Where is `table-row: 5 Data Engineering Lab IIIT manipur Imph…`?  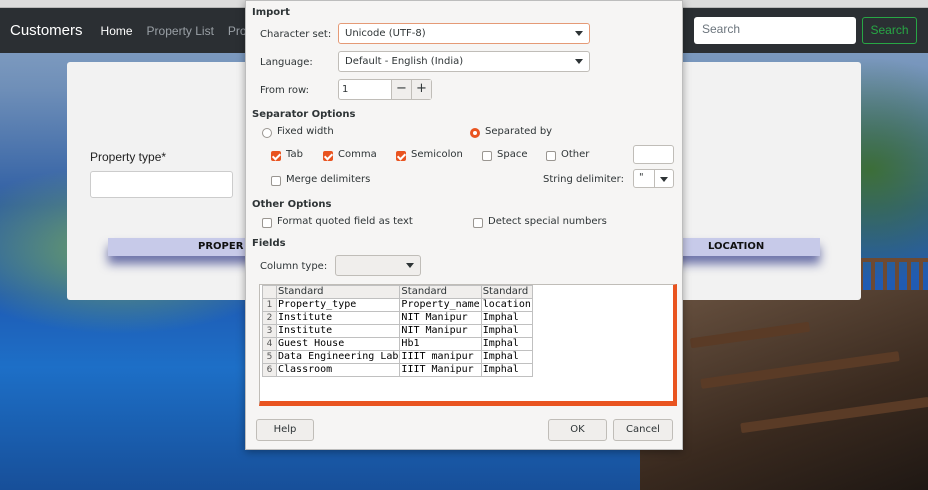 table-row: 5 Data Engineering Lab IIIT manipur Imph… is located at coordinates (397, 357).